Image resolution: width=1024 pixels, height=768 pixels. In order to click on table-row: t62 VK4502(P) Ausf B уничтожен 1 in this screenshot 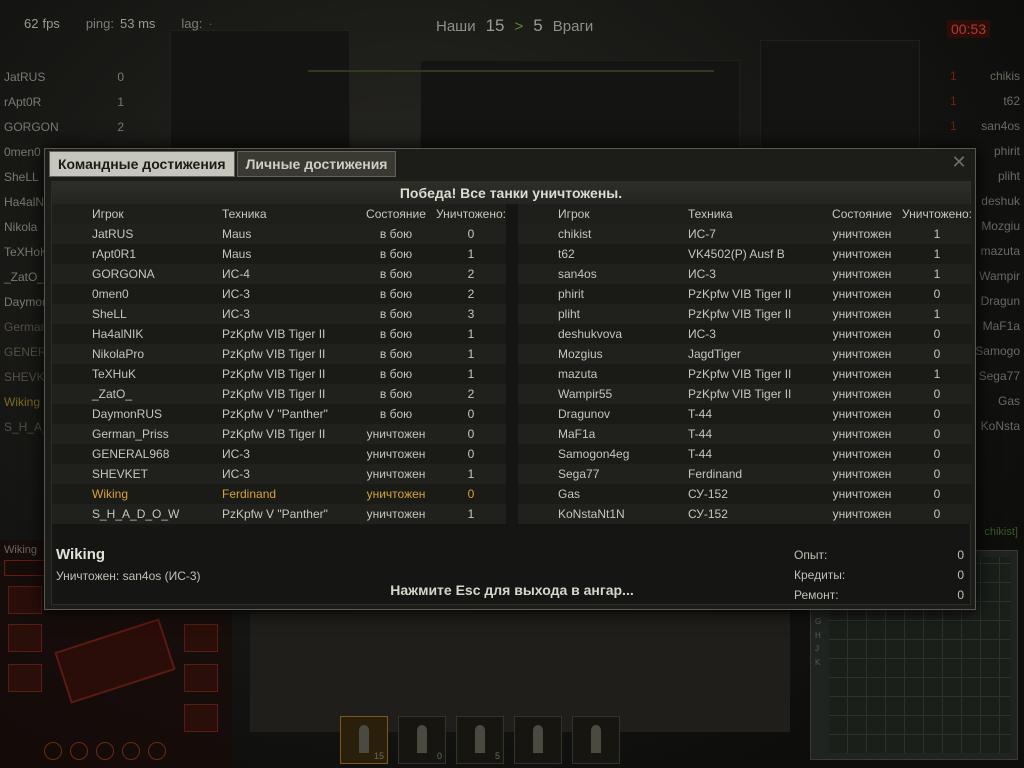, I will do `click(745, 254)`.